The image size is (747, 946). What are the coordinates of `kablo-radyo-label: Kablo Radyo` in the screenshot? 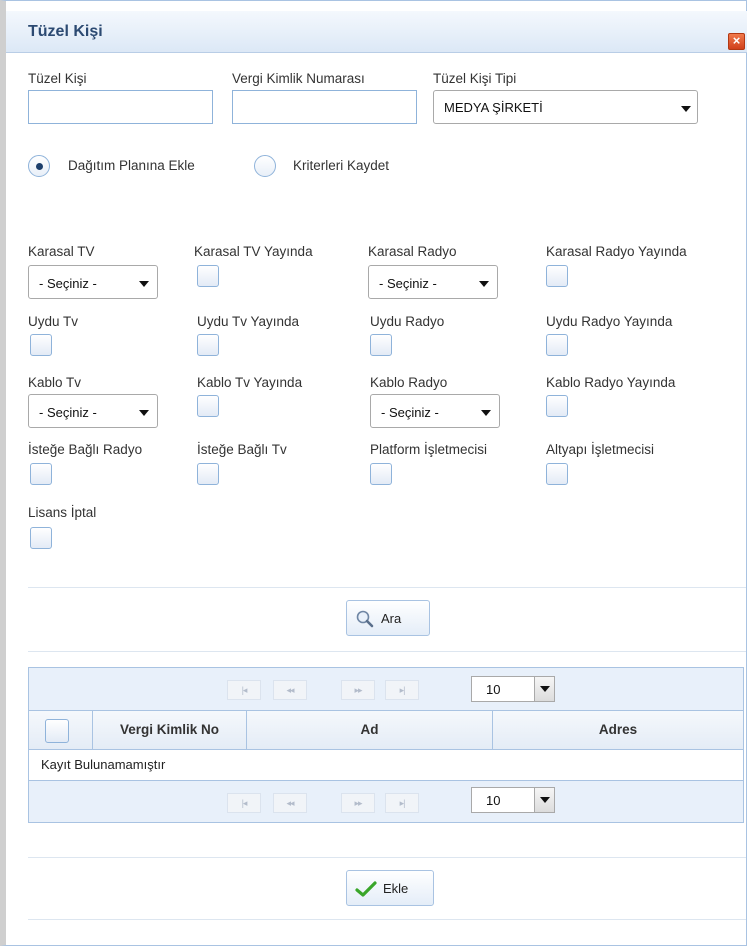 It's located at (409, 382).